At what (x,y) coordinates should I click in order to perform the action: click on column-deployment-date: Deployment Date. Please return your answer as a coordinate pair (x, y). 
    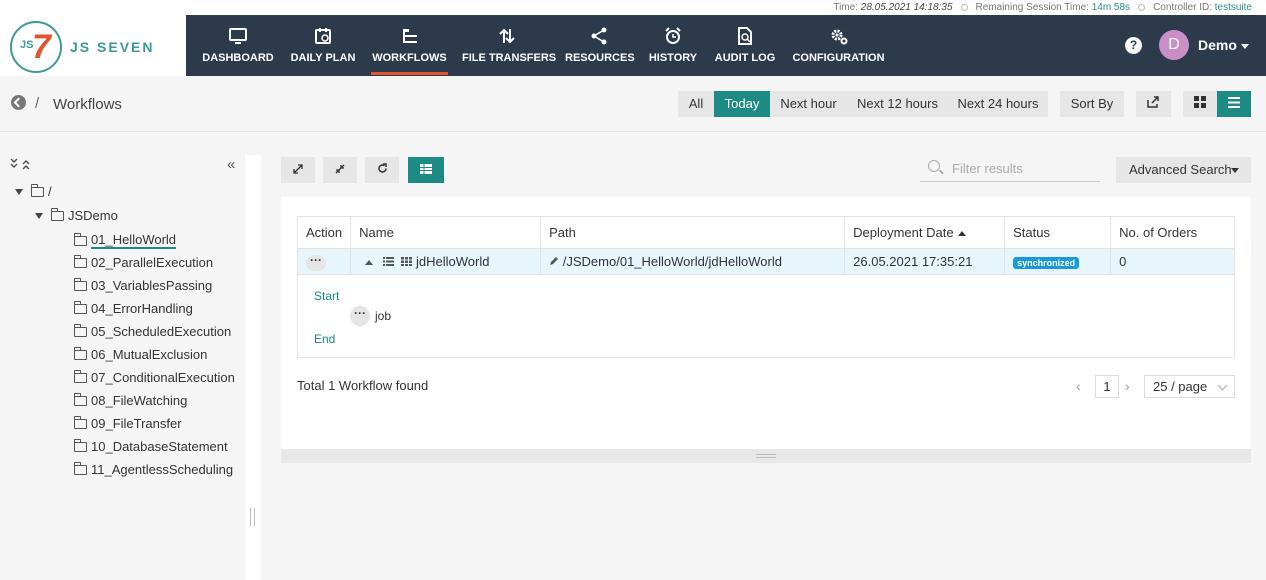
    Looking at the image, I should click on (925, 232).